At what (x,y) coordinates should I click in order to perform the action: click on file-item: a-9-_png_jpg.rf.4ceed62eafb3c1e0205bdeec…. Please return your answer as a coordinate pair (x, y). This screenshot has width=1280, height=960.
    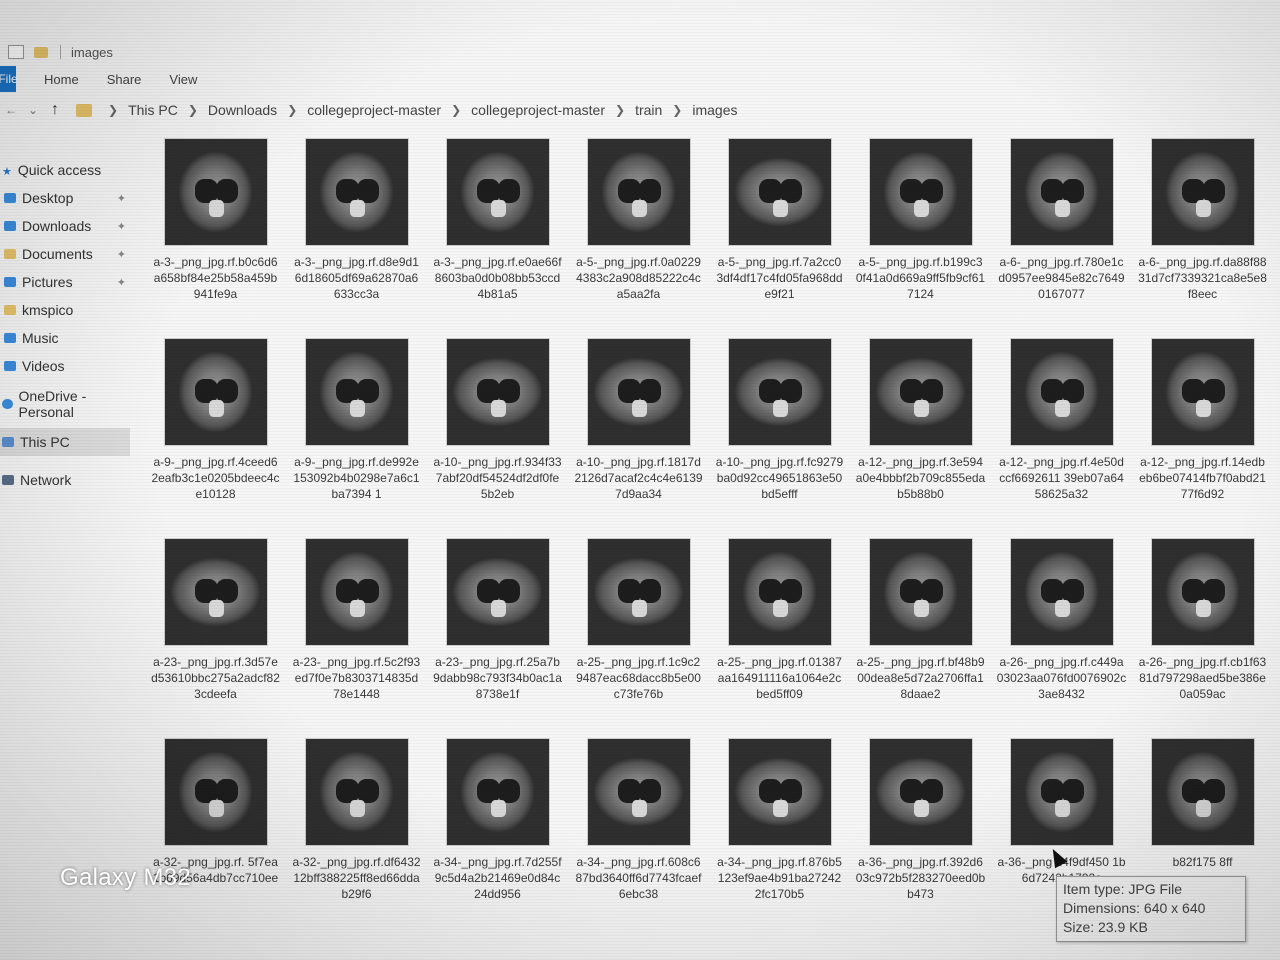
    Looking at the image, I should click on (215, 430).